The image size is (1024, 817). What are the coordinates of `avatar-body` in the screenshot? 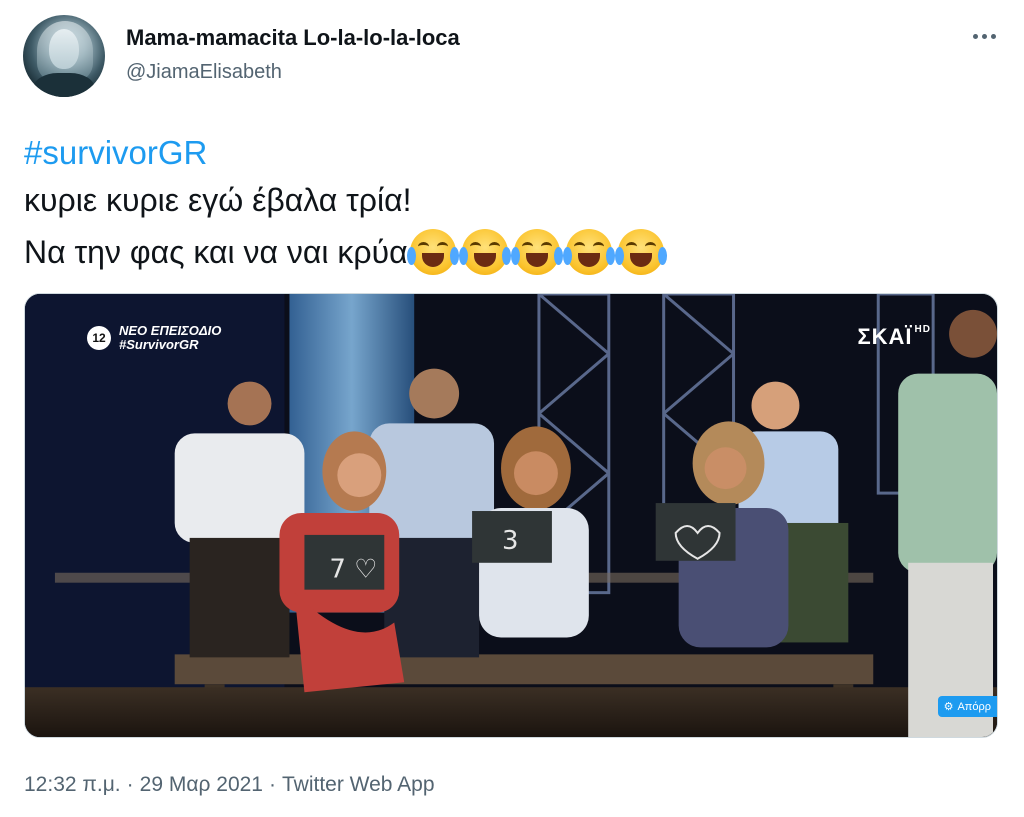 It's located at (64, 85).